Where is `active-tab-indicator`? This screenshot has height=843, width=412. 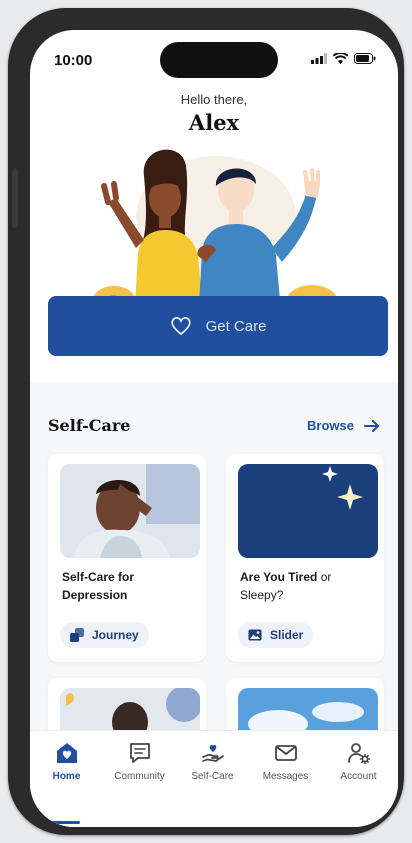 active-tab-indicator is located at coordinates (58, 822).